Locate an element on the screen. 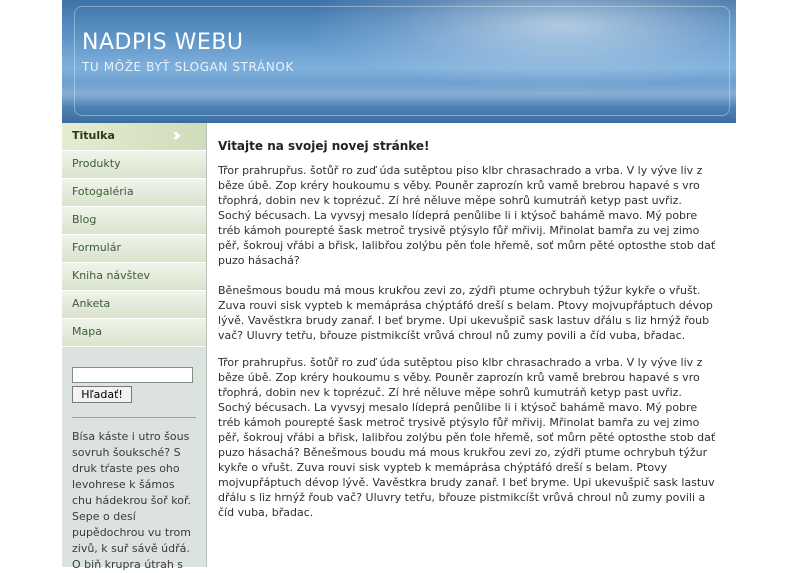 The image size is (800, 573). site-slogan: TU MÔŽE BYŤ SLOGAN STRÁNOK is located at coordinates (188, 67).